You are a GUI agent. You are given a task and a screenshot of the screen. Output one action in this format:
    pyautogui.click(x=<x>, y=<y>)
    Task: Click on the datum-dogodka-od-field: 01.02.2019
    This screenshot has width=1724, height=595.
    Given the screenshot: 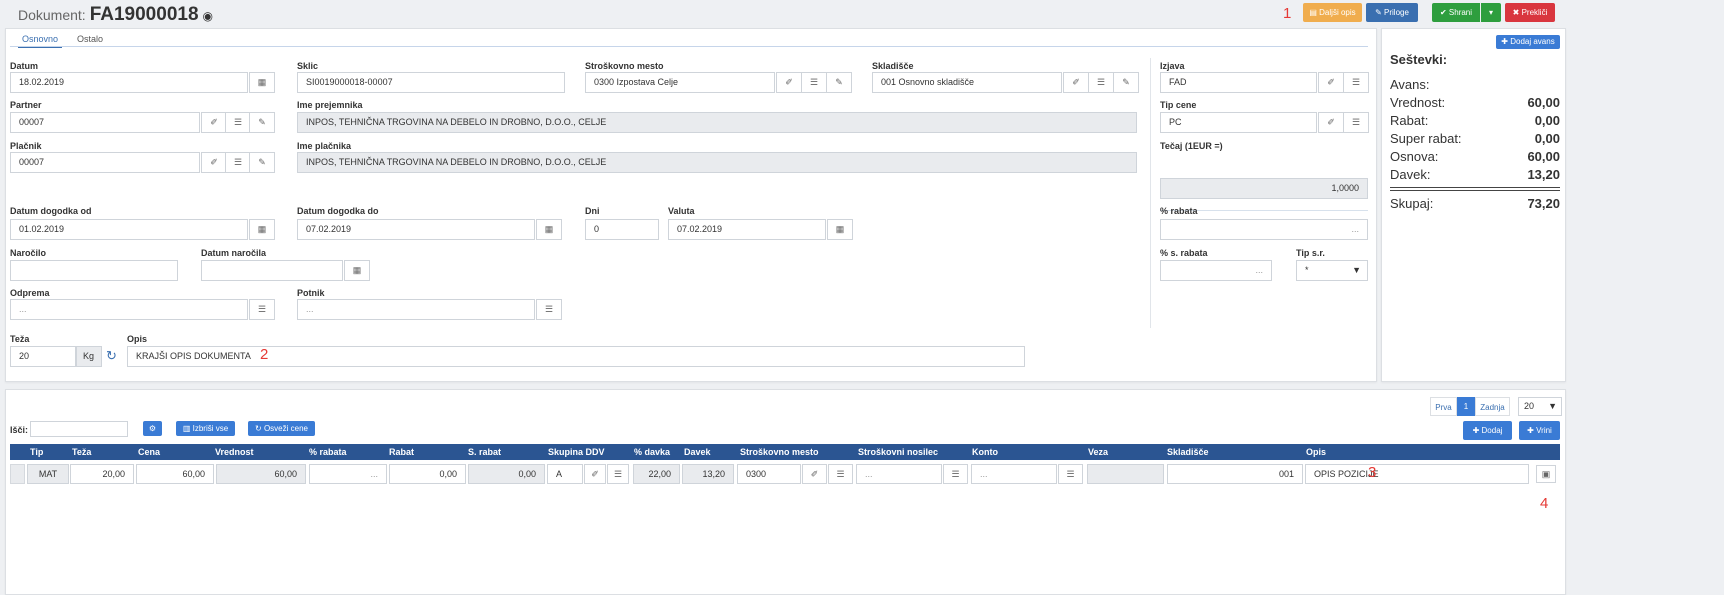 What is the action you would take?
    pyautogui.click(x=129, y=229)
    